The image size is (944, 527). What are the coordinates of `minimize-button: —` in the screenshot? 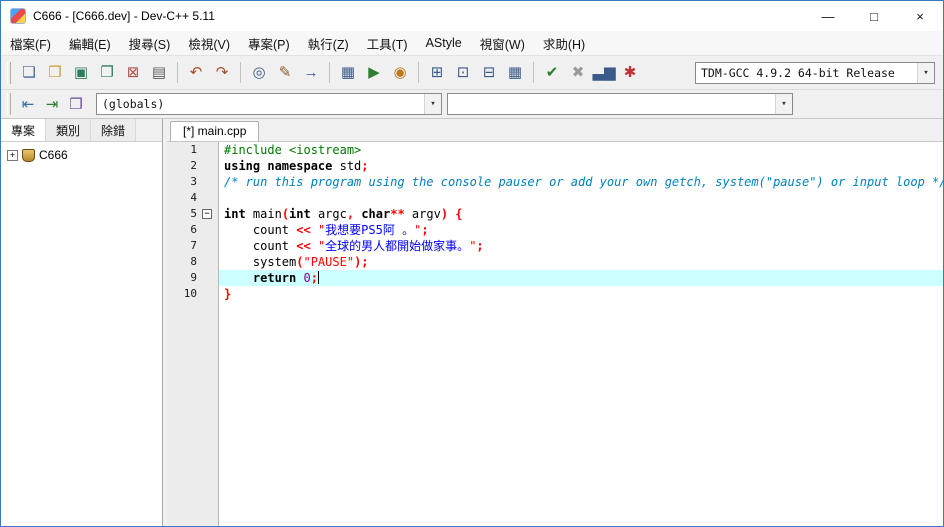 It's located at (828, 16).